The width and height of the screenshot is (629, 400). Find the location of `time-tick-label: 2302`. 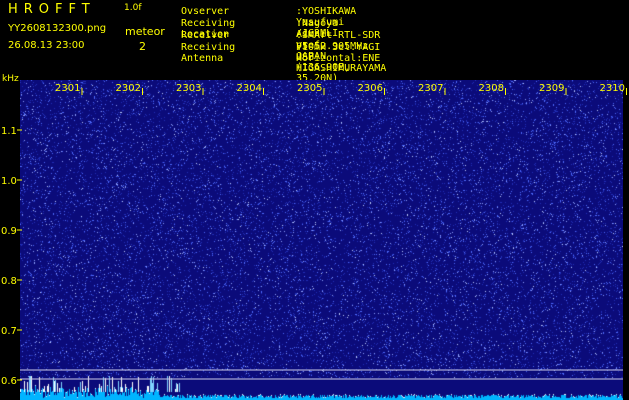

time-tick-label: 2302 is located at coordinates (128, 88).